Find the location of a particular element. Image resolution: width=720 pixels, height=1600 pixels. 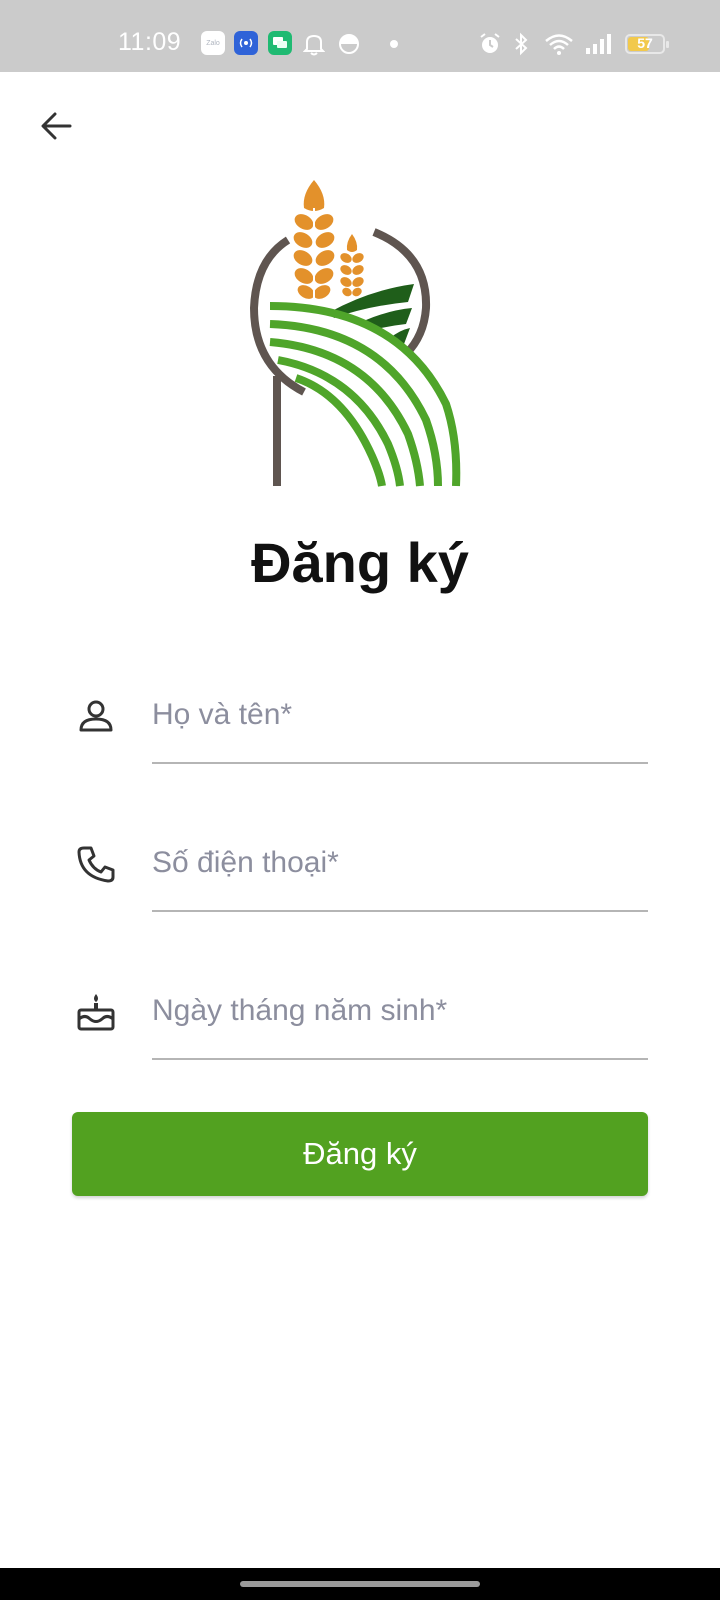

navigation-bar is located at coordinates (360, 1584).